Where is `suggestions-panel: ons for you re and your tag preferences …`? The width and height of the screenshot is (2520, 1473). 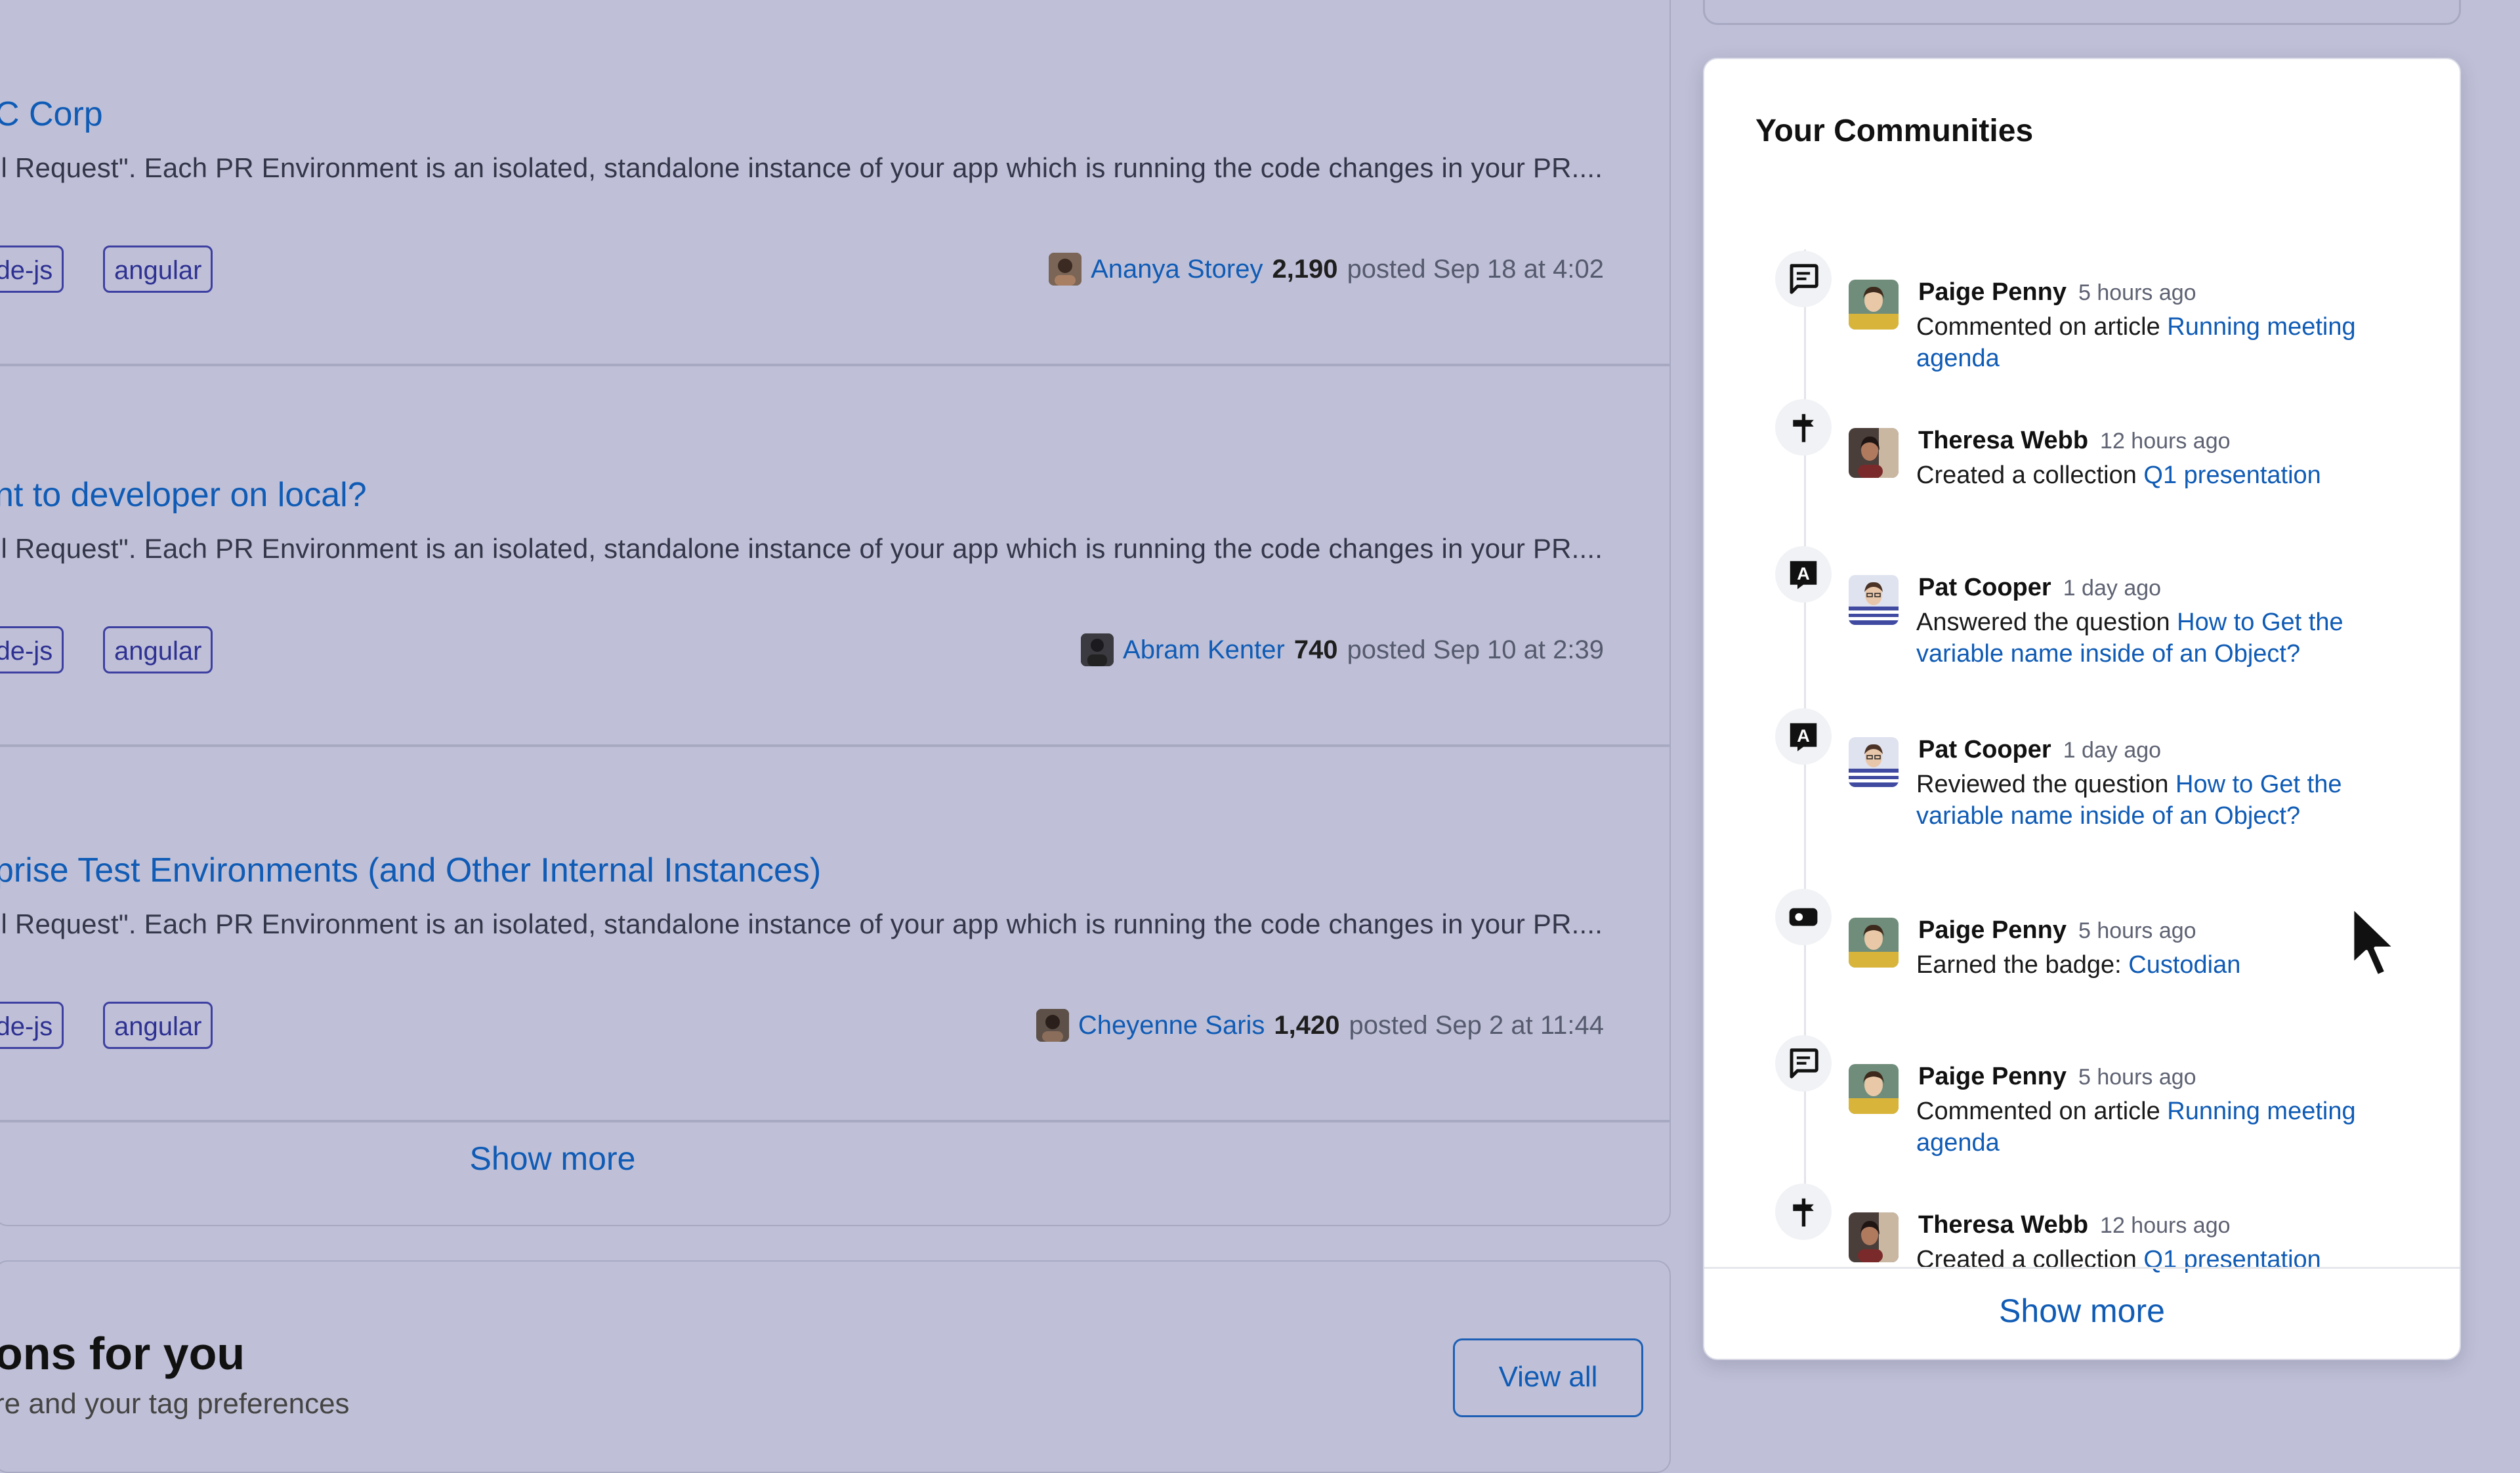
suggestions-panel: ons for you re and your tag preferences … is located at coordinates (835, 1366).